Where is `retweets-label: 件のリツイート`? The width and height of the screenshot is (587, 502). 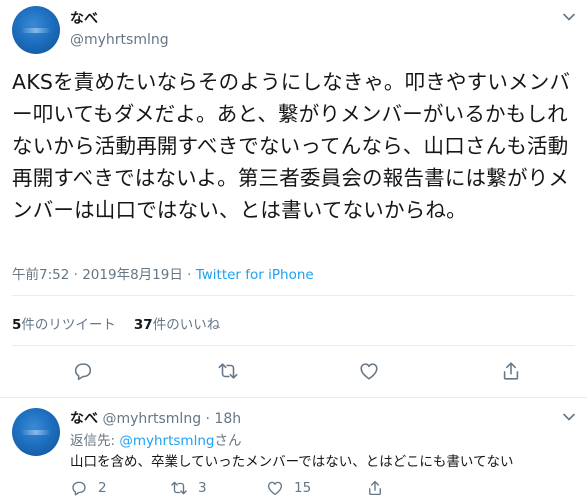
retweets-label: 件のリツイート is located at coordinates (68, 325).